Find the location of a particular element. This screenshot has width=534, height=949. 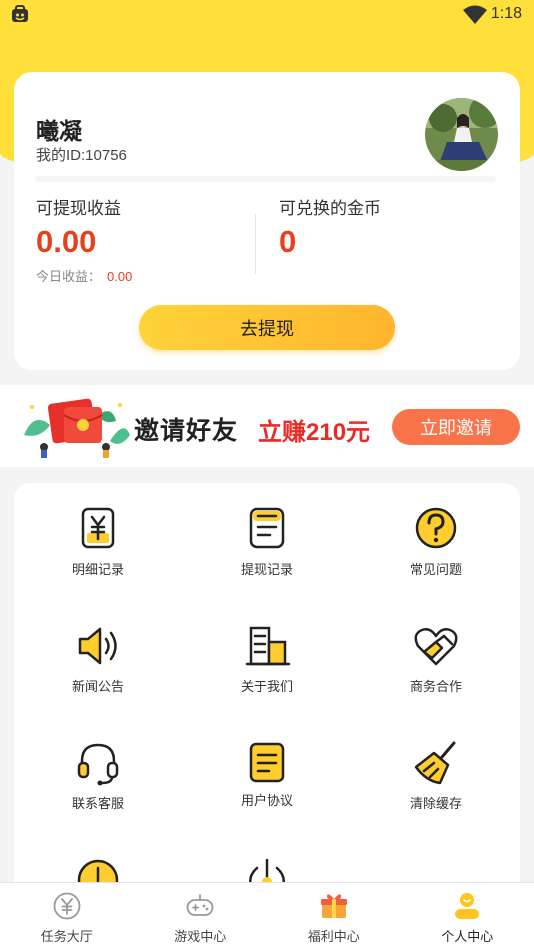

headset-icon is located at coordinates (98, 764).